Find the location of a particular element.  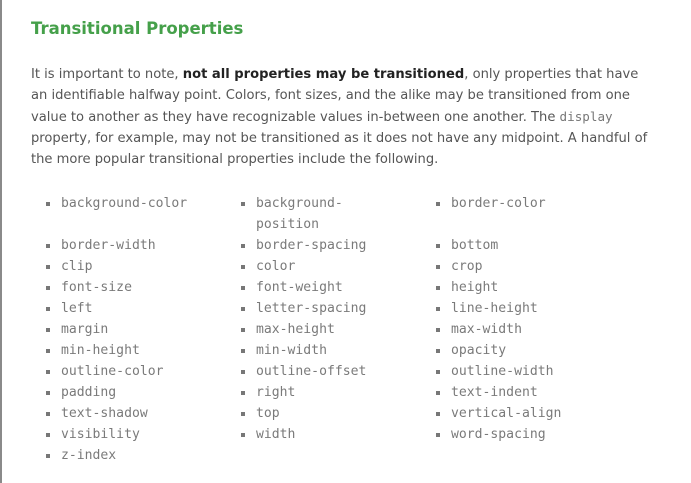

list-item: text-shadow is located at coordinates (143, 413).